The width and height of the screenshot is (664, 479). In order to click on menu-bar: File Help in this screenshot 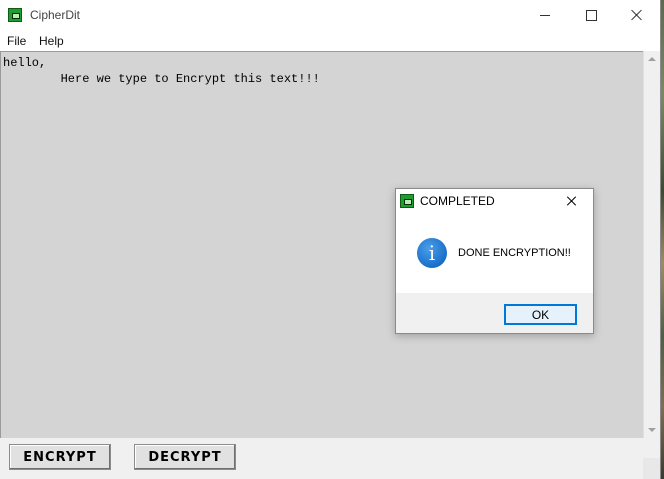, I will do `click(330, 41)`.